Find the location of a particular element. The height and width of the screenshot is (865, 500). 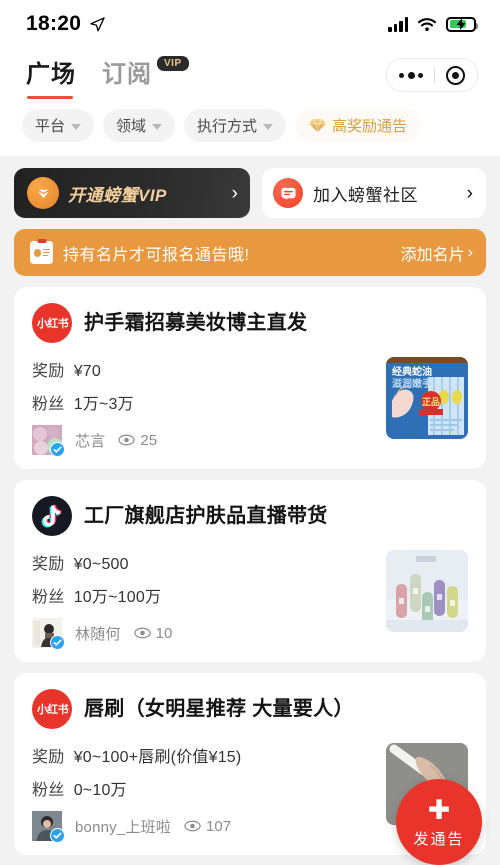

community-banner: 加入螃蟹社区 › is located at coordinates (374, 193).